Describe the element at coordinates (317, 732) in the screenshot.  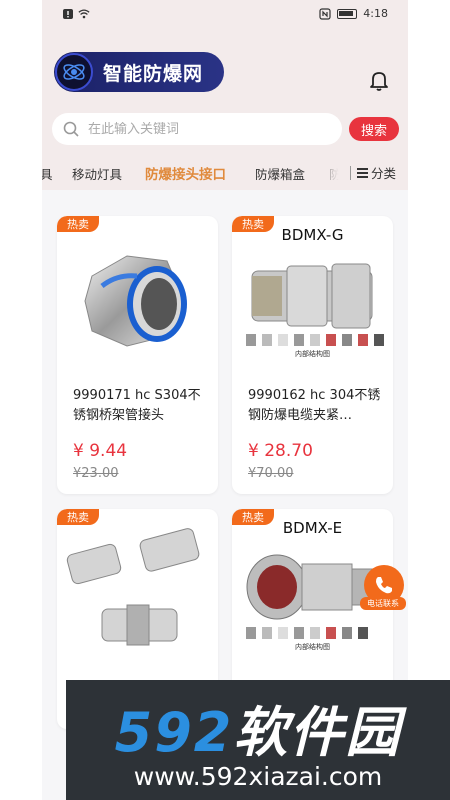
I see `watermark-chinese: 软件园` at that location.